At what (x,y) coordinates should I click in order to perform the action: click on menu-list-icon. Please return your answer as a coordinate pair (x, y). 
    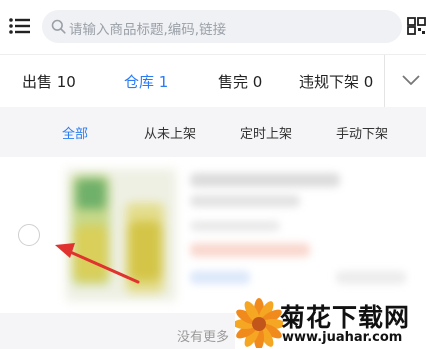
    Looking at the image, I should click on (20, 26).